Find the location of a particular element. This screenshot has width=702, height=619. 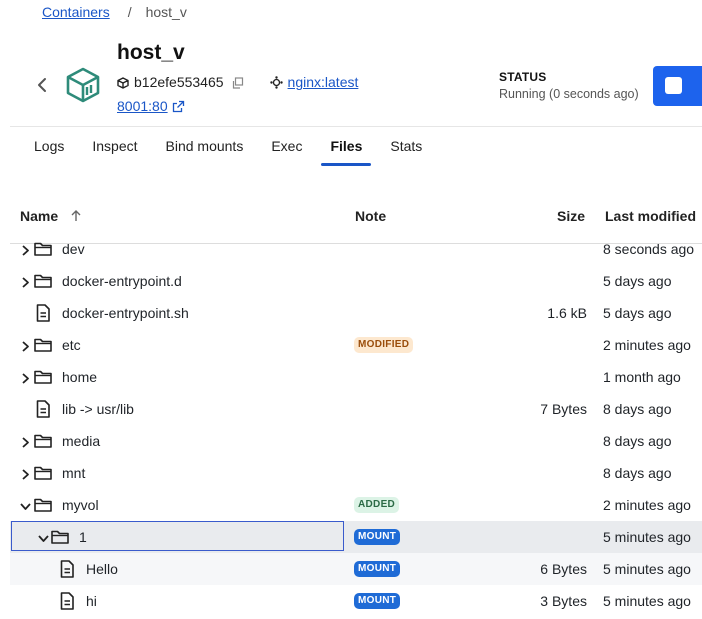

stop-button is located at coordinates (677, 86).